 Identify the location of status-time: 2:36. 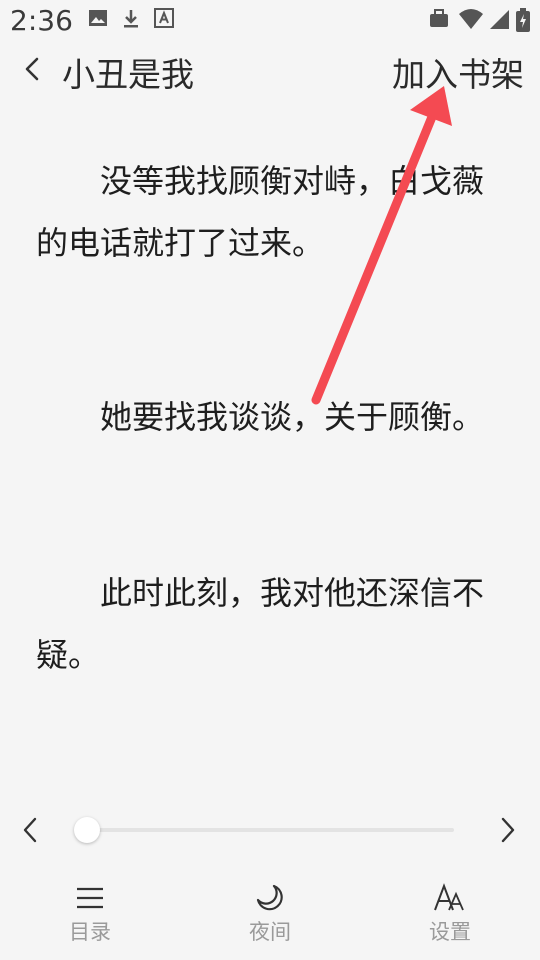
(41, 20).